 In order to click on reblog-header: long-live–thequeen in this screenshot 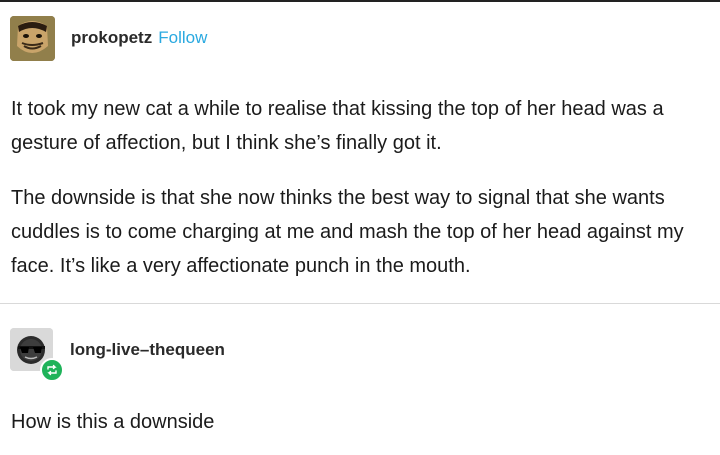, I will do `click(117, 355)`.